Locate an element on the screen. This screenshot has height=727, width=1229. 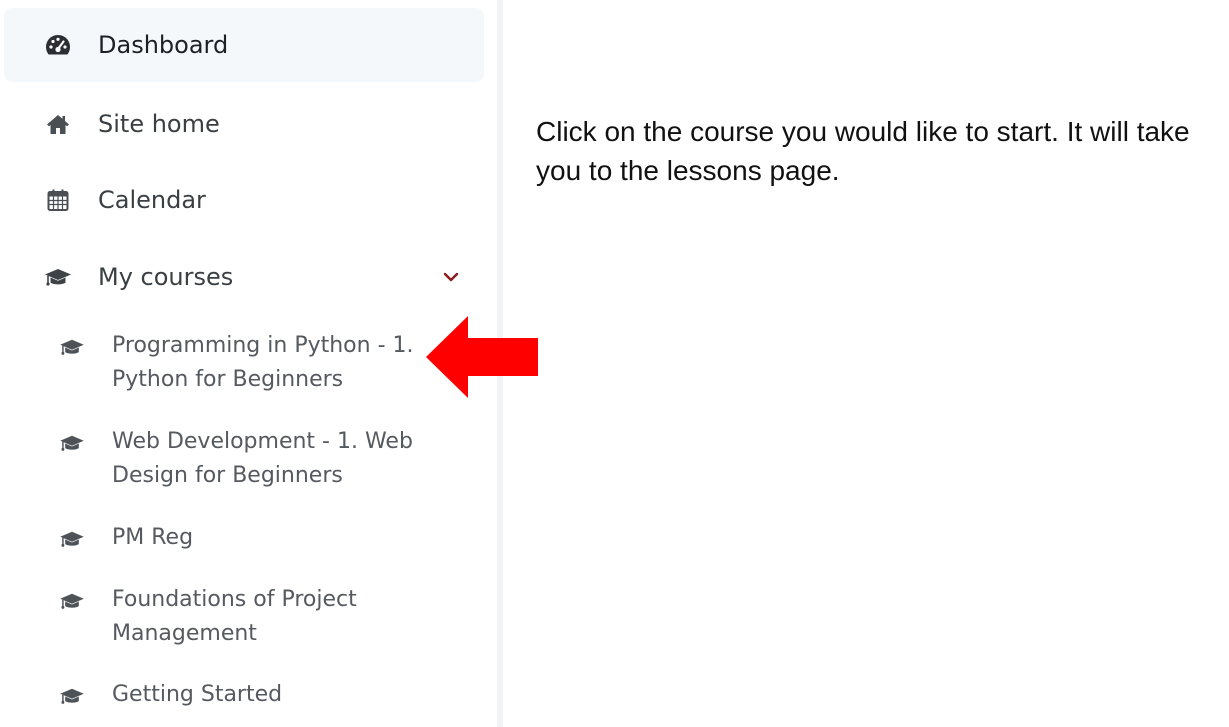
course-item-project-management: Foundations of Project Management is located at coordinates (244, 619).